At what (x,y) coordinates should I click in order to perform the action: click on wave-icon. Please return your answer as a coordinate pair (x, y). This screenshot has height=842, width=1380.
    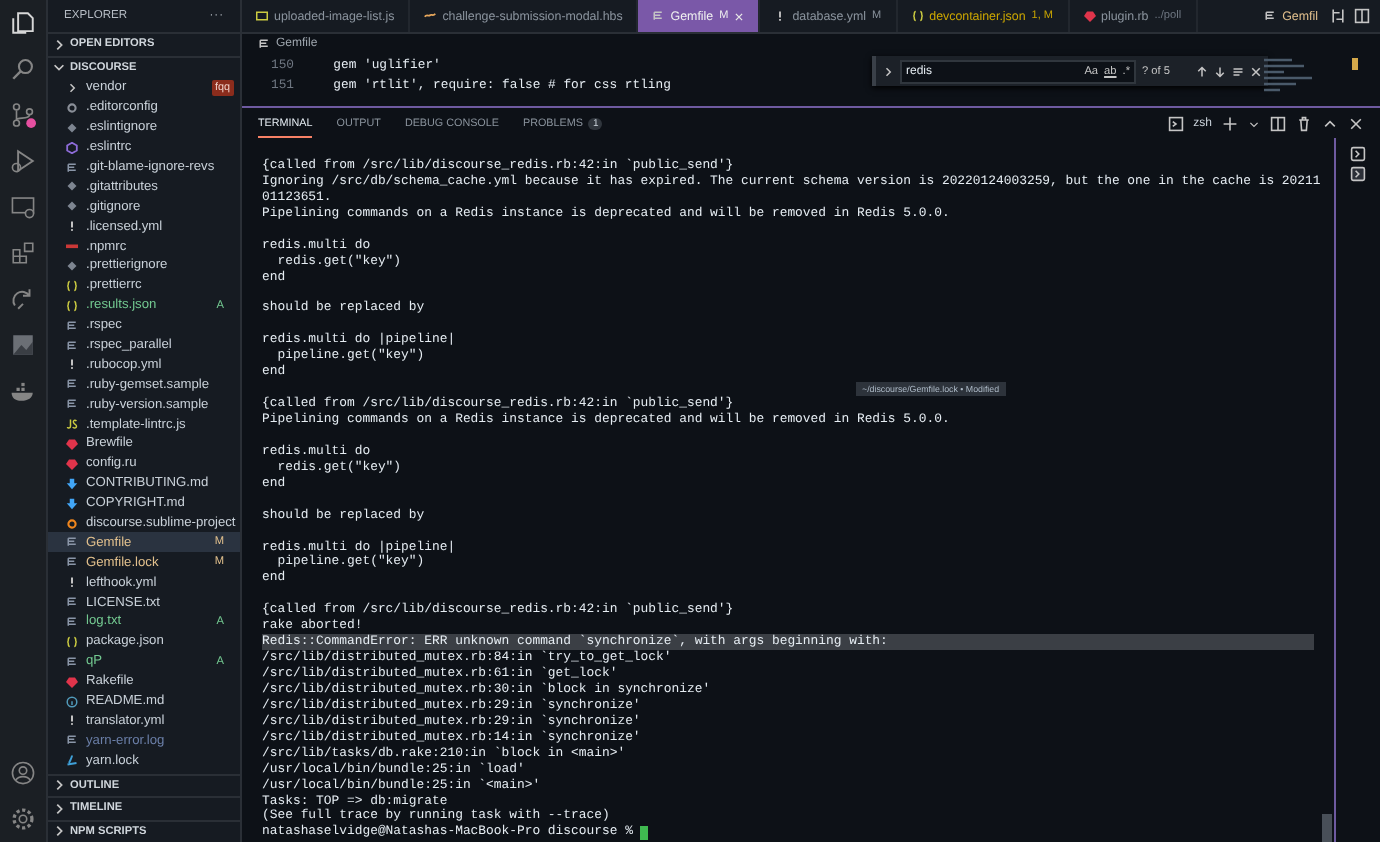
    Looking at the image, I should click on (430, 16).